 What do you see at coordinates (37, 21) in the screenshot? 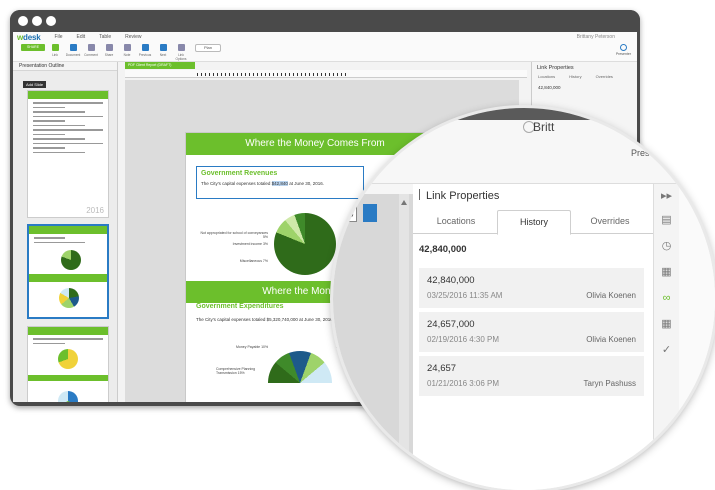
I see `minimize-dot` at bounding box center [37, 21].